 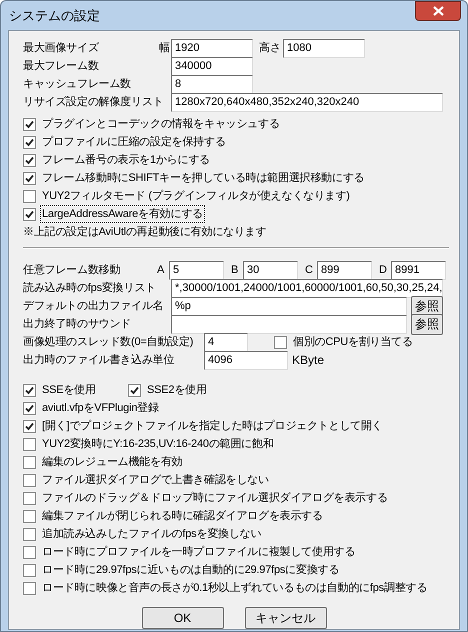 I want to click on field-label: デフォルトの出力ファイル名, so click(x=93, y=306).